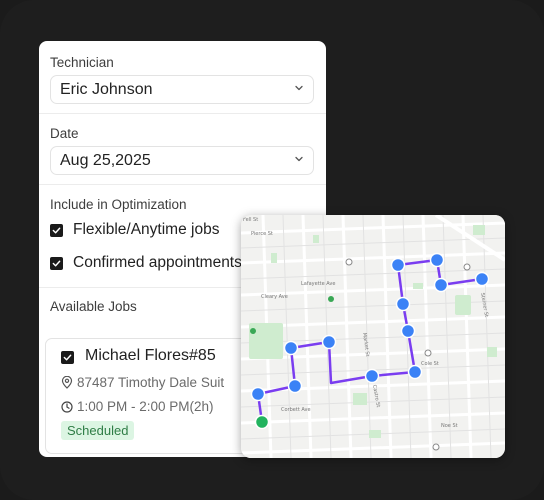 The width and height of the screenshot is (544, 500). What do you see at coordinates (64, 133) in the screenshot?
I see `date-label: Date` at bounding box center [64, 133].